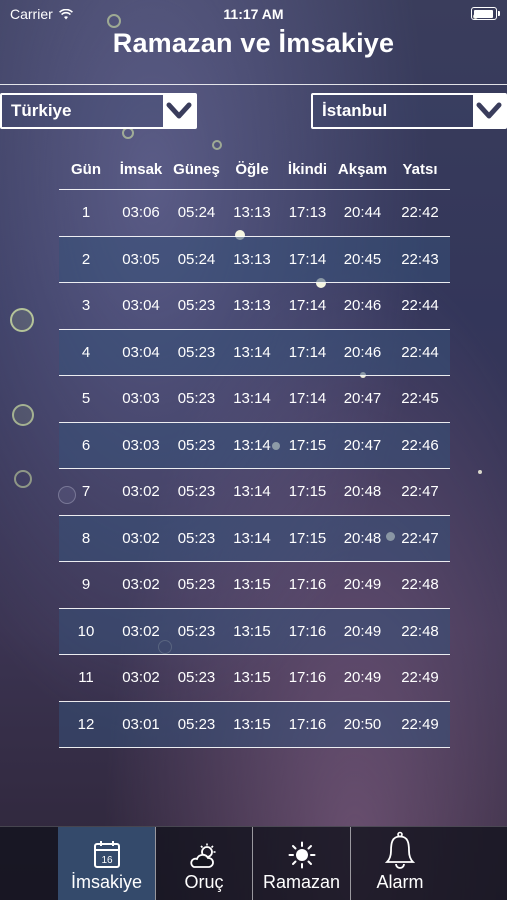  I want to click on cell-ikindi: 17:15, so click(307, 538).